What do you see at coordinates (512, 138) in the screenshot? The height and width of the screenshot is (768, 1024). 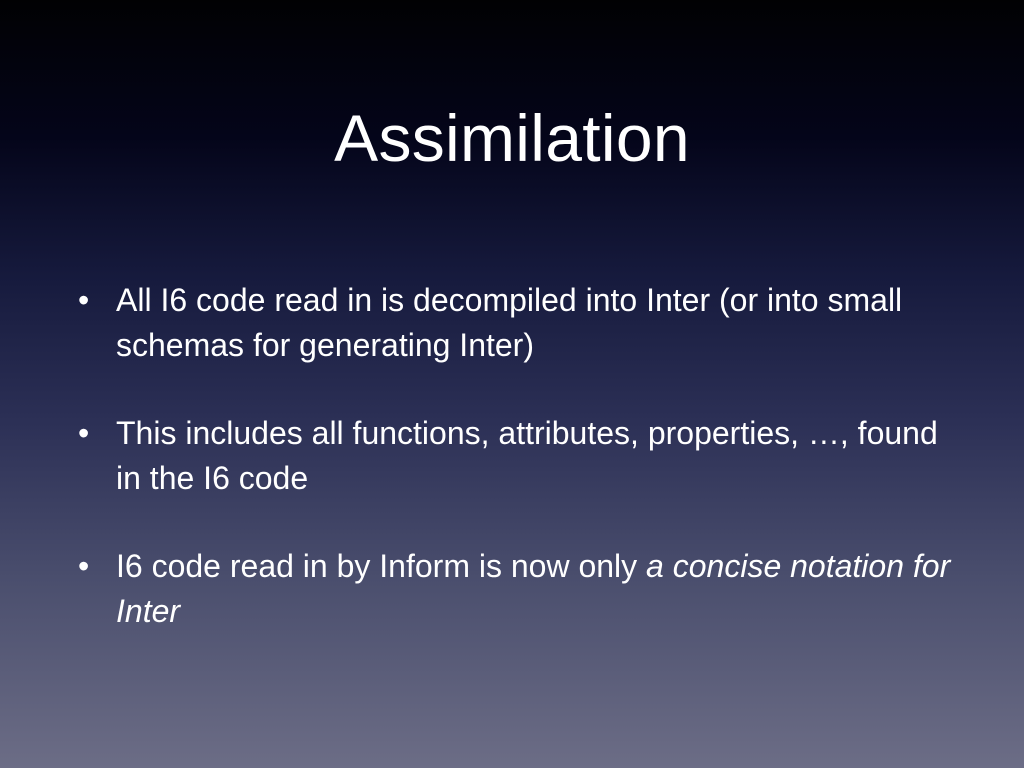 I see `slide-title: Assimilation` at bounding box center [512, 138].